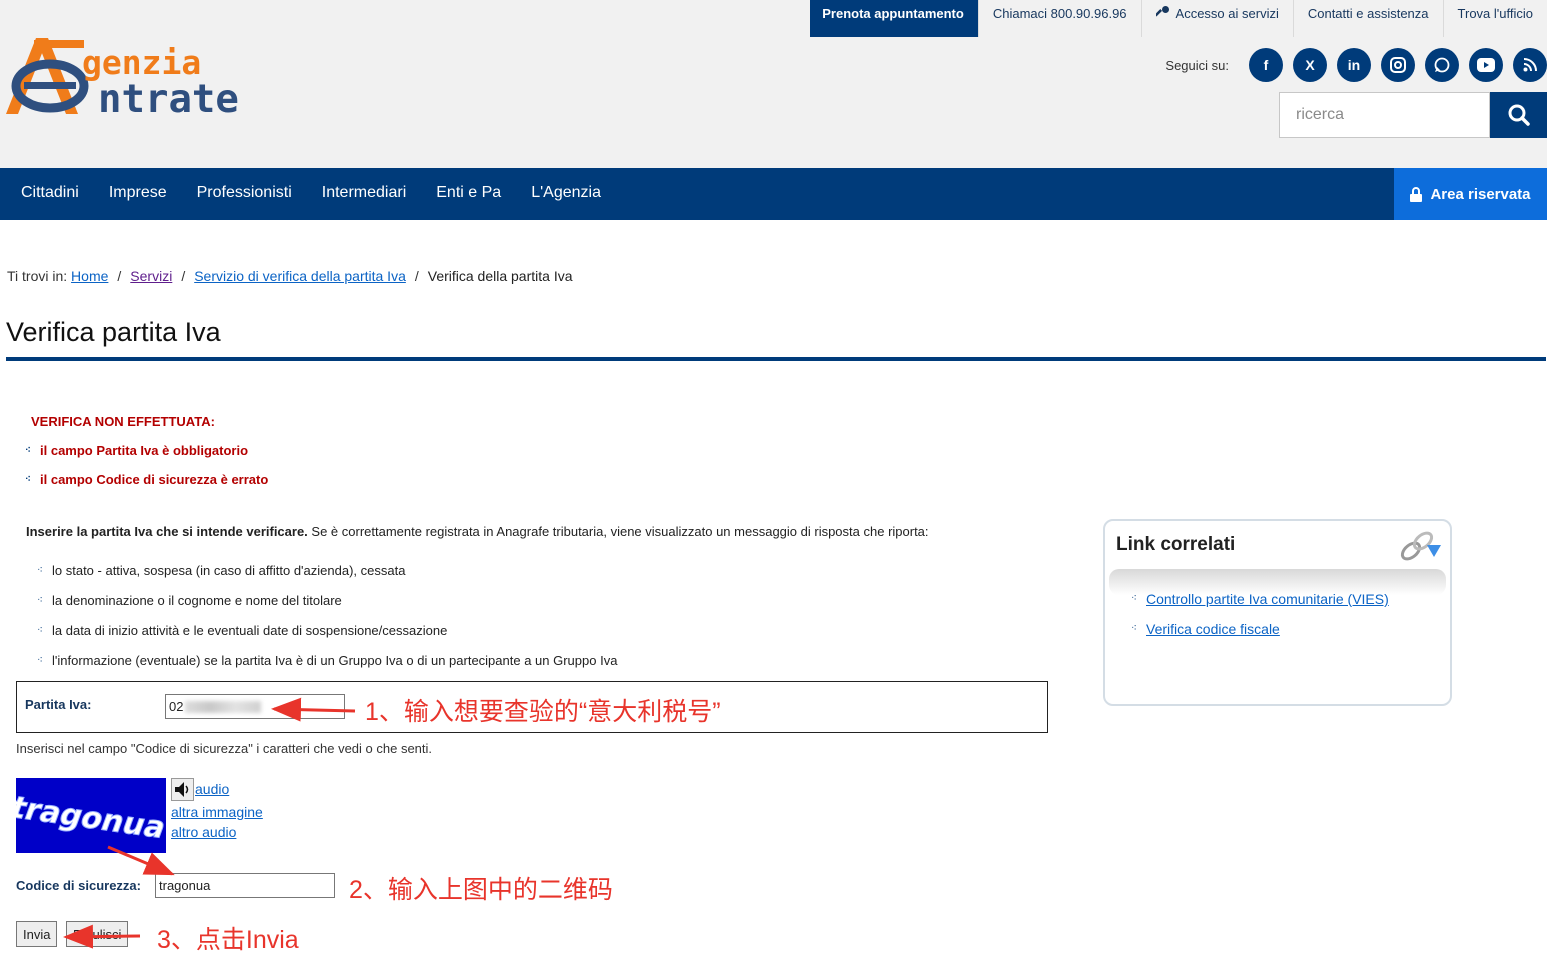  What do you see at coordinates (1197, 65) in the screenshot?
I see `seguici-label: Seguici su:` at bounding box center [1197, 65].